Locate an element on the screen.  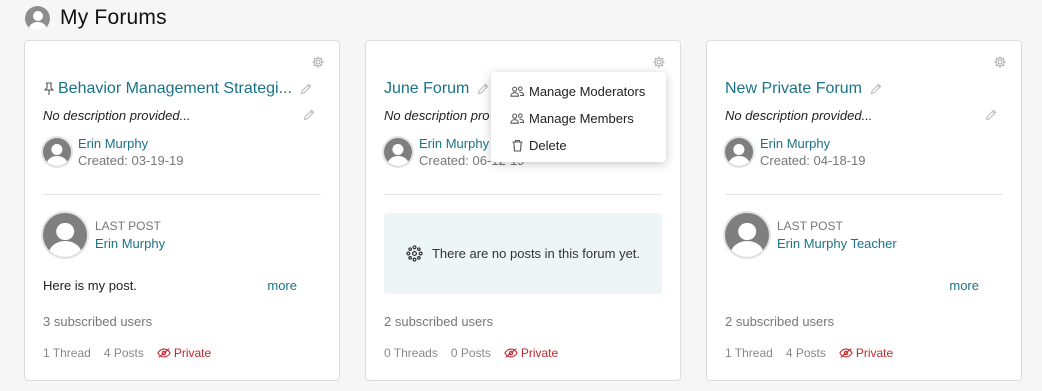
menu-item-delete: Delete is located at coordinates (578, 145).